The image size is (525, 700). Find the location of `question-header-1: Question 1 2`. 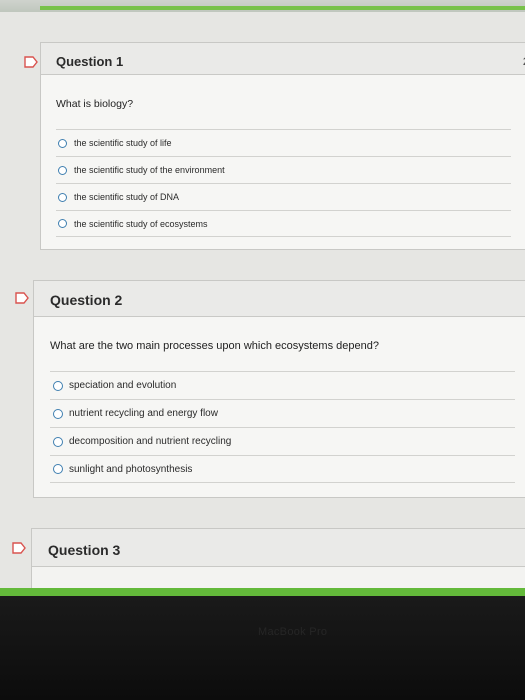

question-header-1: Question 1 2 is located at coordinates (283, 59).